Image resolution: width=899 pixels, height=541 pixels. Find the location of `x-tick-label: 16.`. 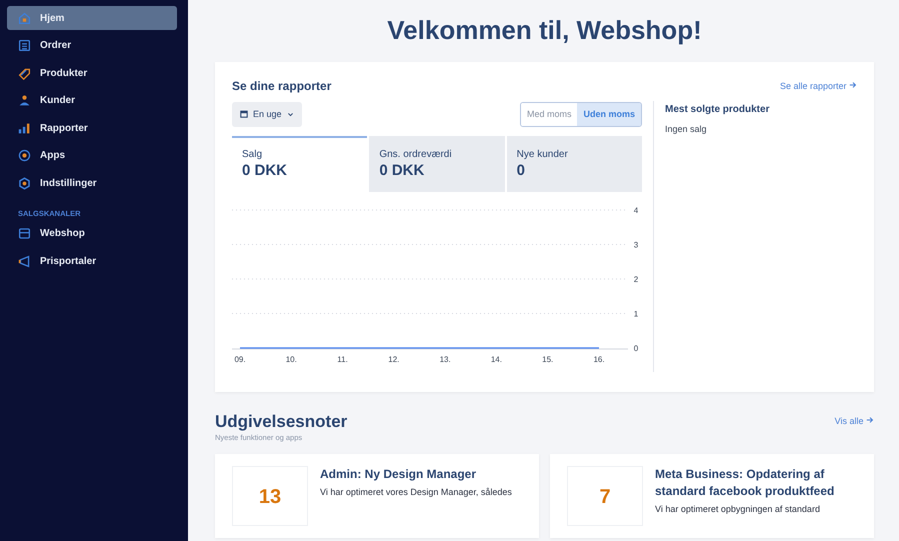

x-tick-label: 16. is located at coordinates (599, 359).